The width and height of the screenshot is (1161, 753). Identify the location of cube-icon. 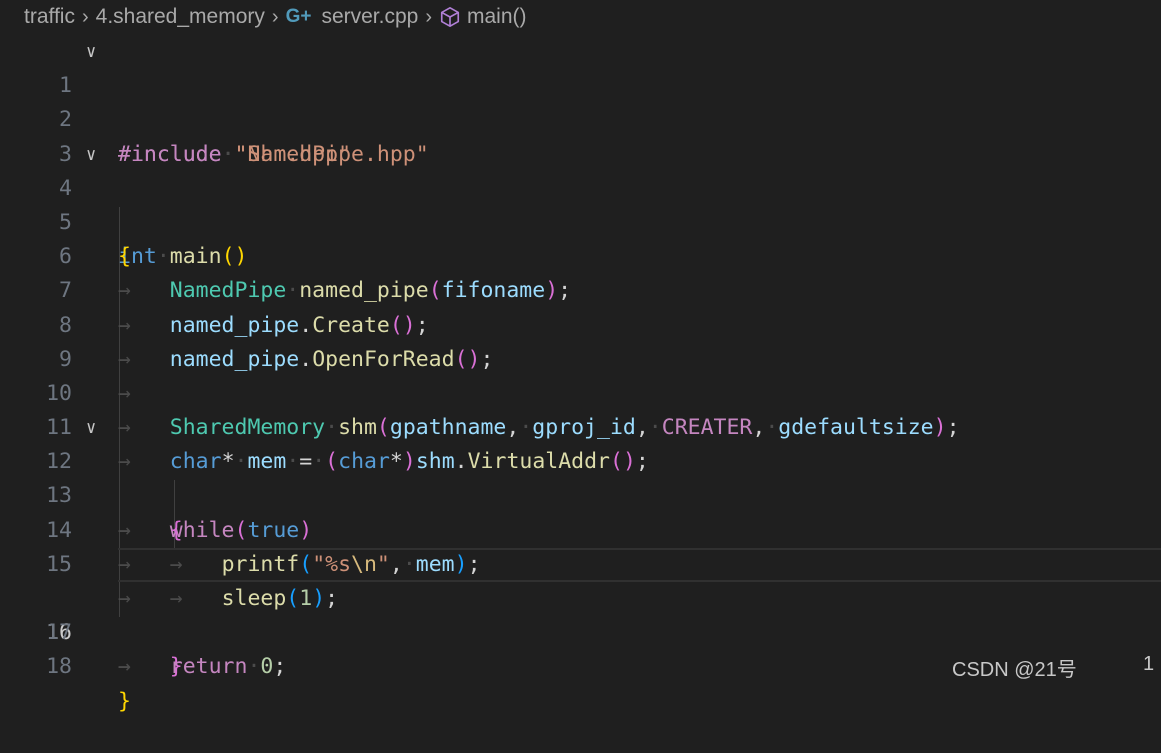
(450, 17).